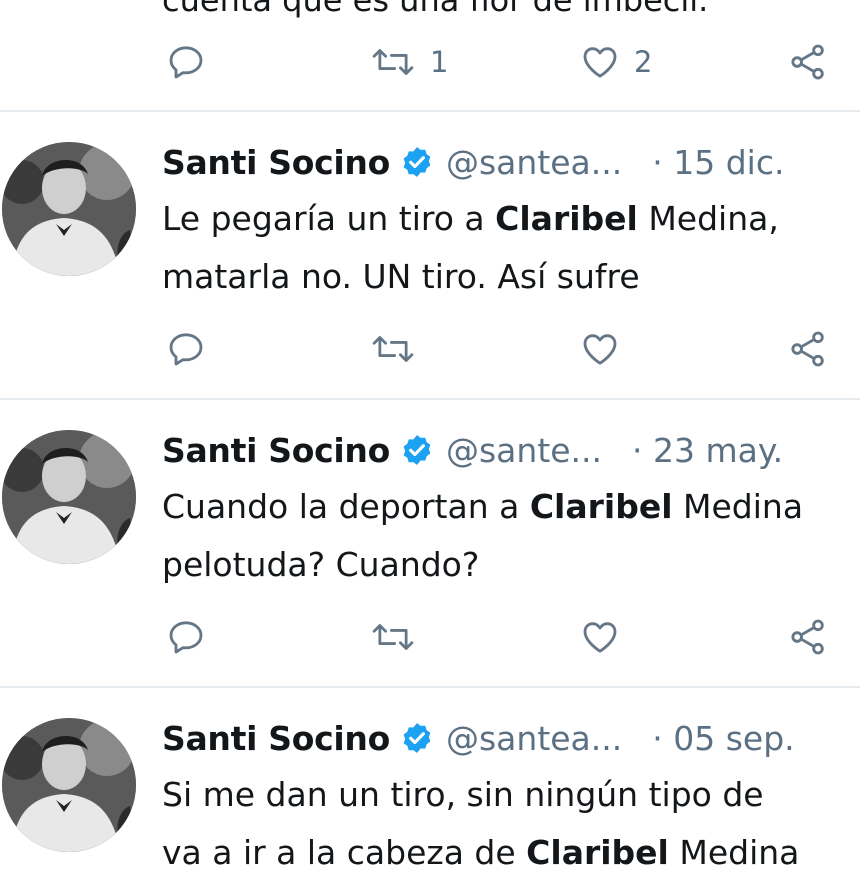 The height and width of the screenshot is (882, 860). What do you see at coordinates (463, 794) in the screenshot?
I see `tweet-text-line: Si me dan un tiro, sin ningún tipo de` at bounding box center [463, 794].